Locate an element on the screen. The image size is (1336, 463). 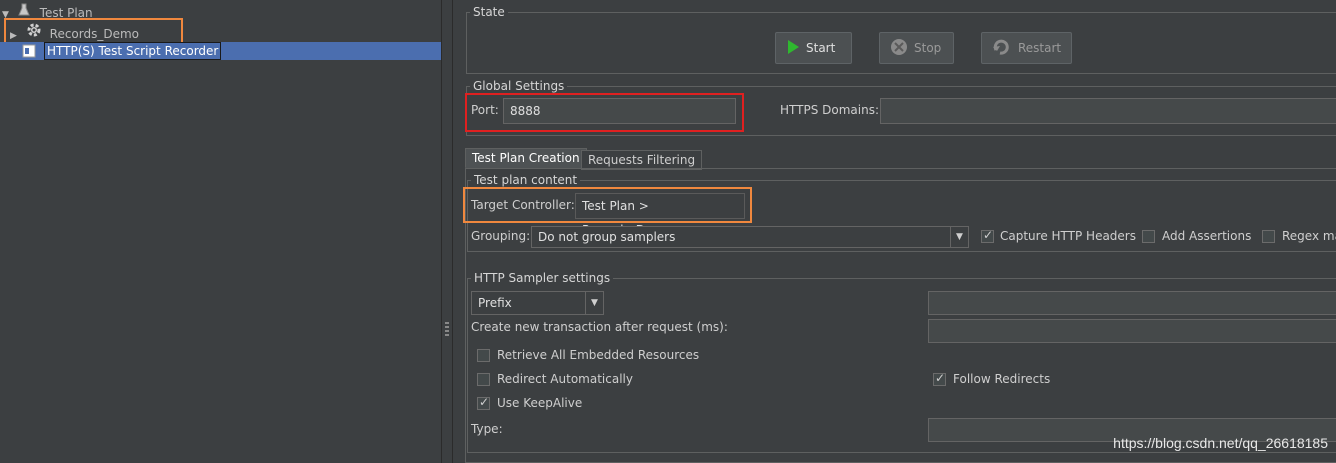
follow-redirects-checkbox is located at coordinates (939, 378).